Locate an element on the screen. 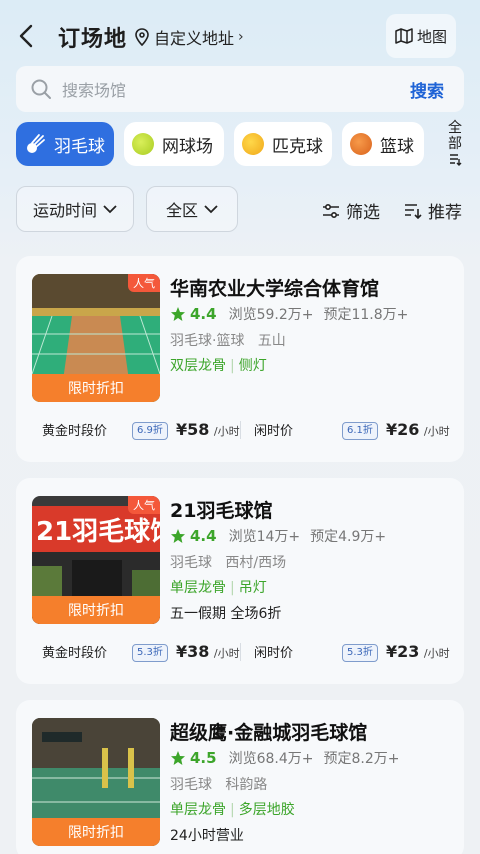 The height and width of the screenshot is (854, 480). booking-count: 预定4.9万+ is located at coordinates (348, 537).